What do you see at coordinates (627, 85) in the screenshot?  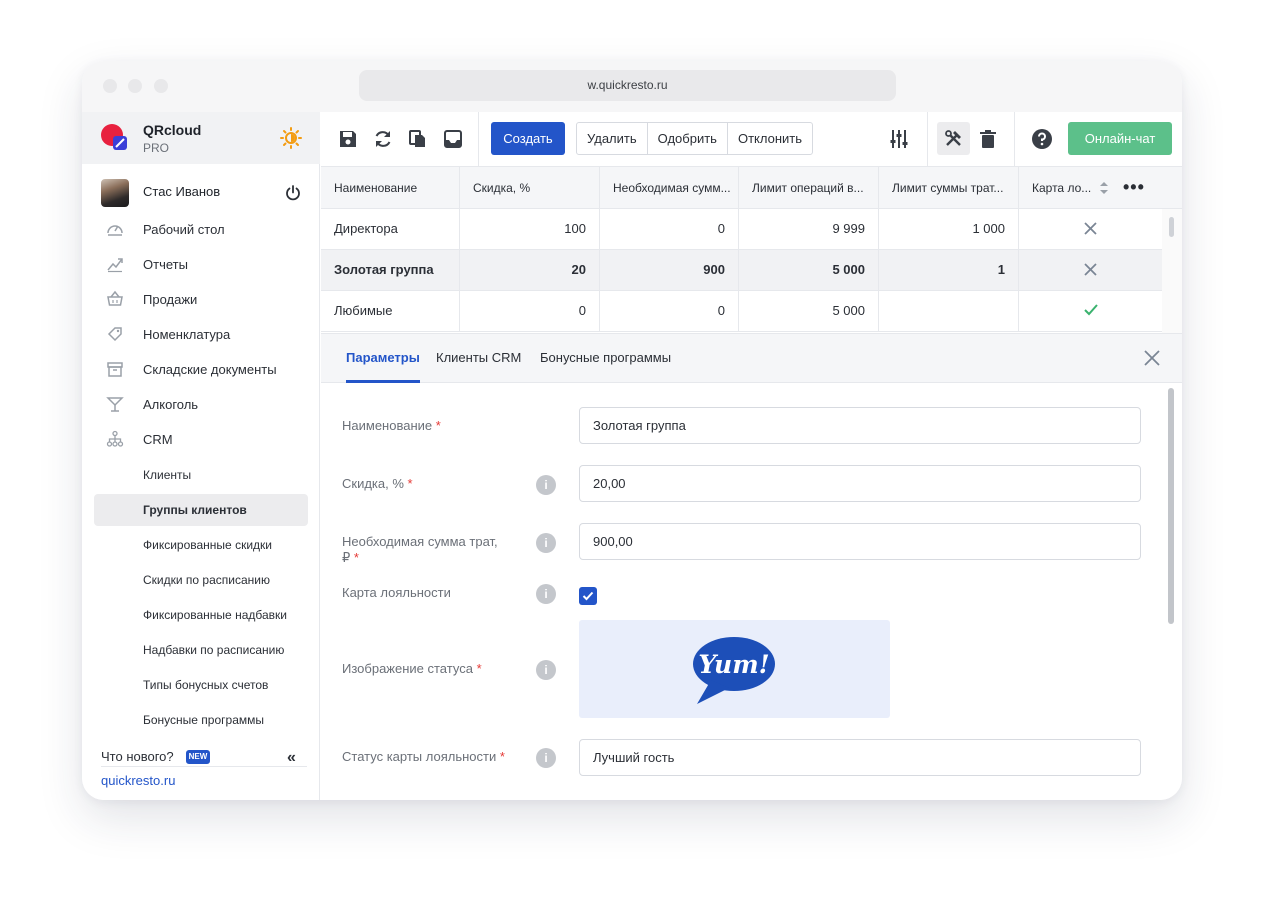 I see `address-bar: w.quickresto.ru` at bounding box center [627, 85].